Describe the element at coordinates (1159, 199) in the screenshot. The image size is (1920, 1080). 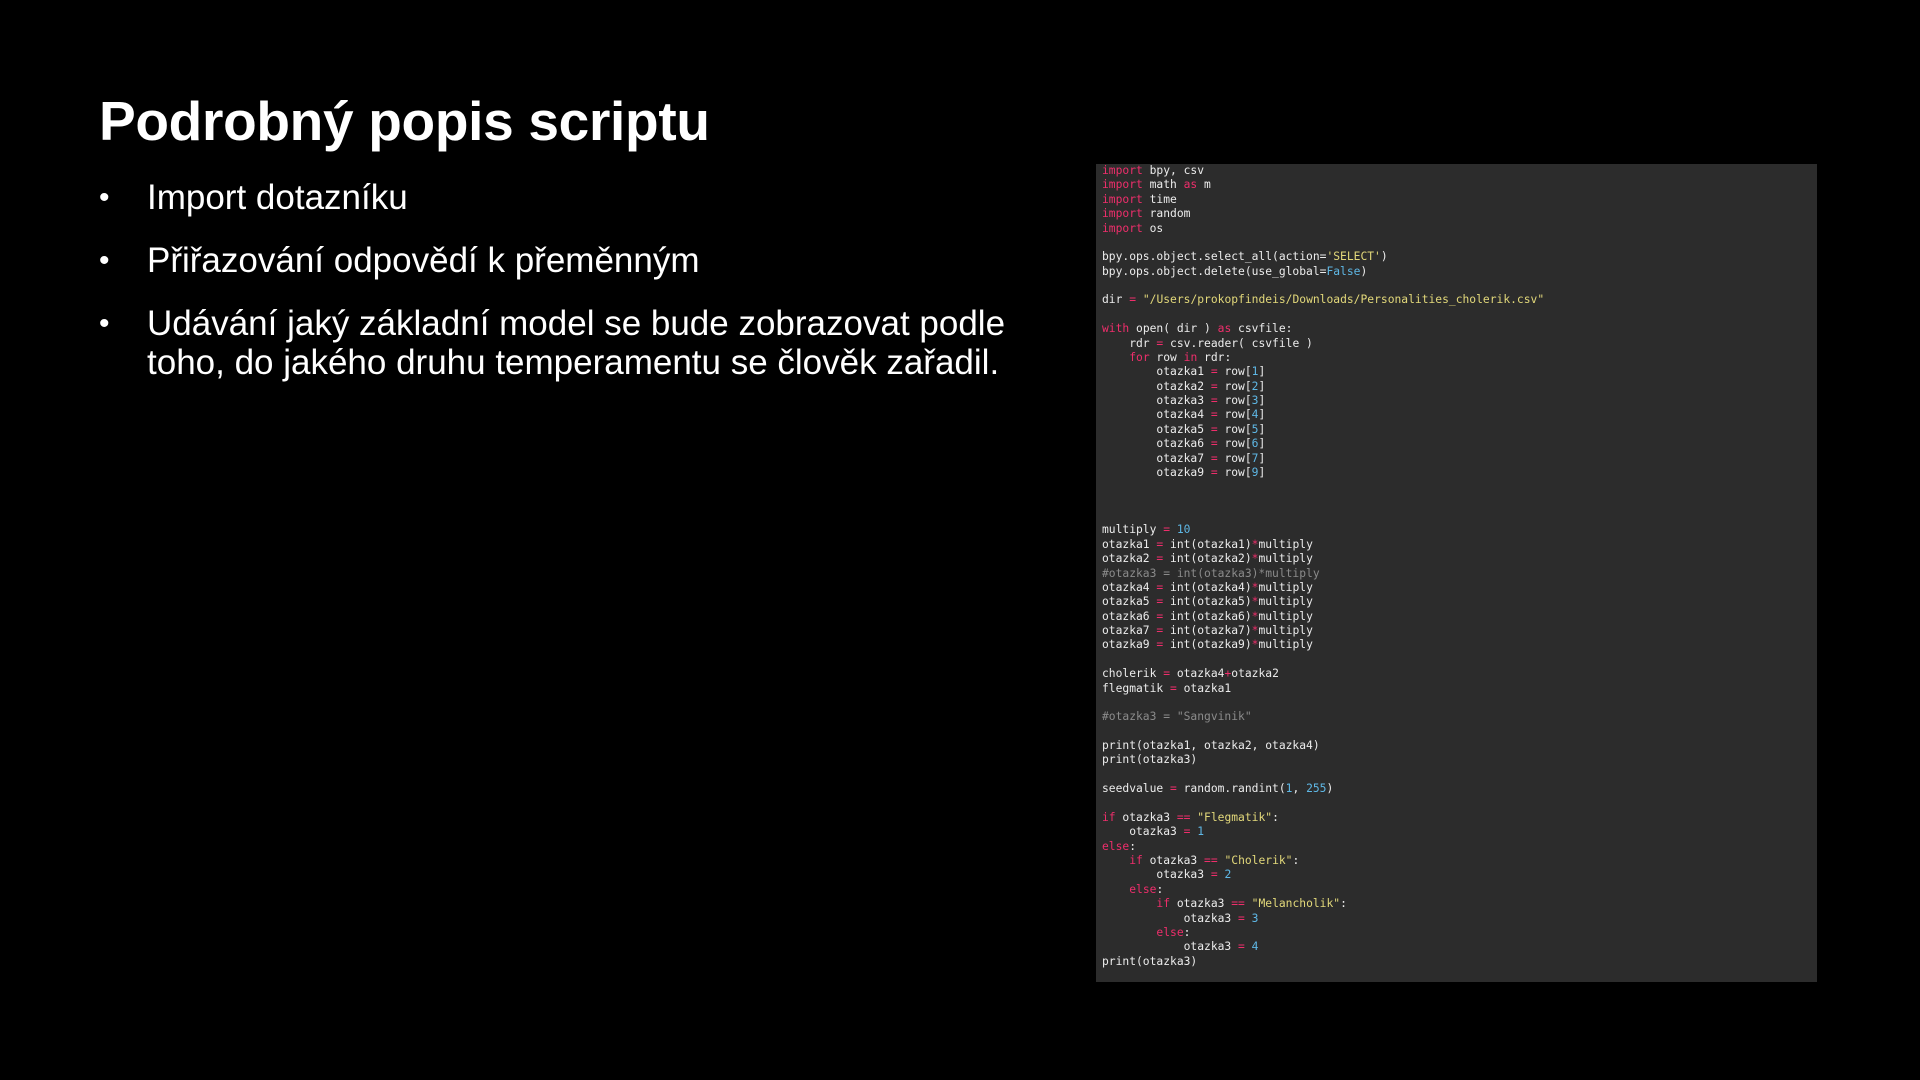
I see `code-token: time` at that location.